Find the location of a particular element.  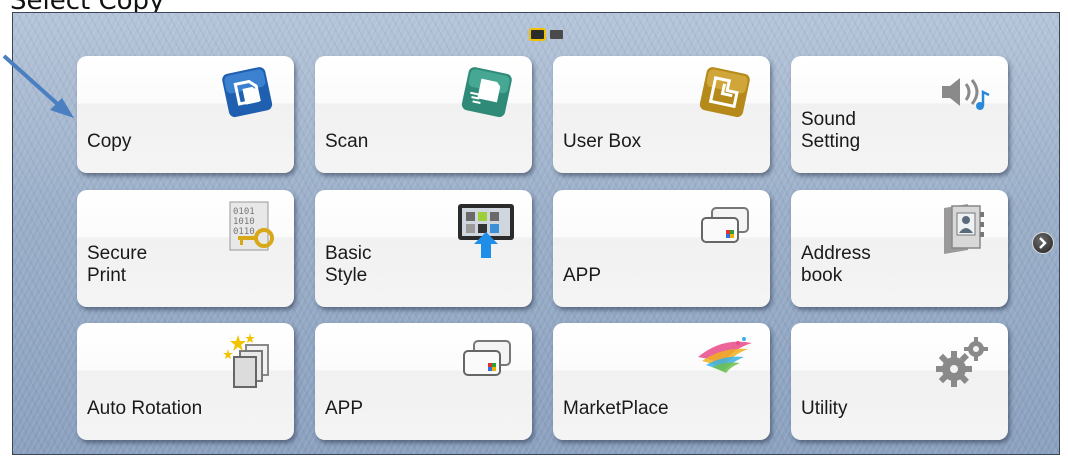

chevron-right-icon is located at coordinates (1043, 243).